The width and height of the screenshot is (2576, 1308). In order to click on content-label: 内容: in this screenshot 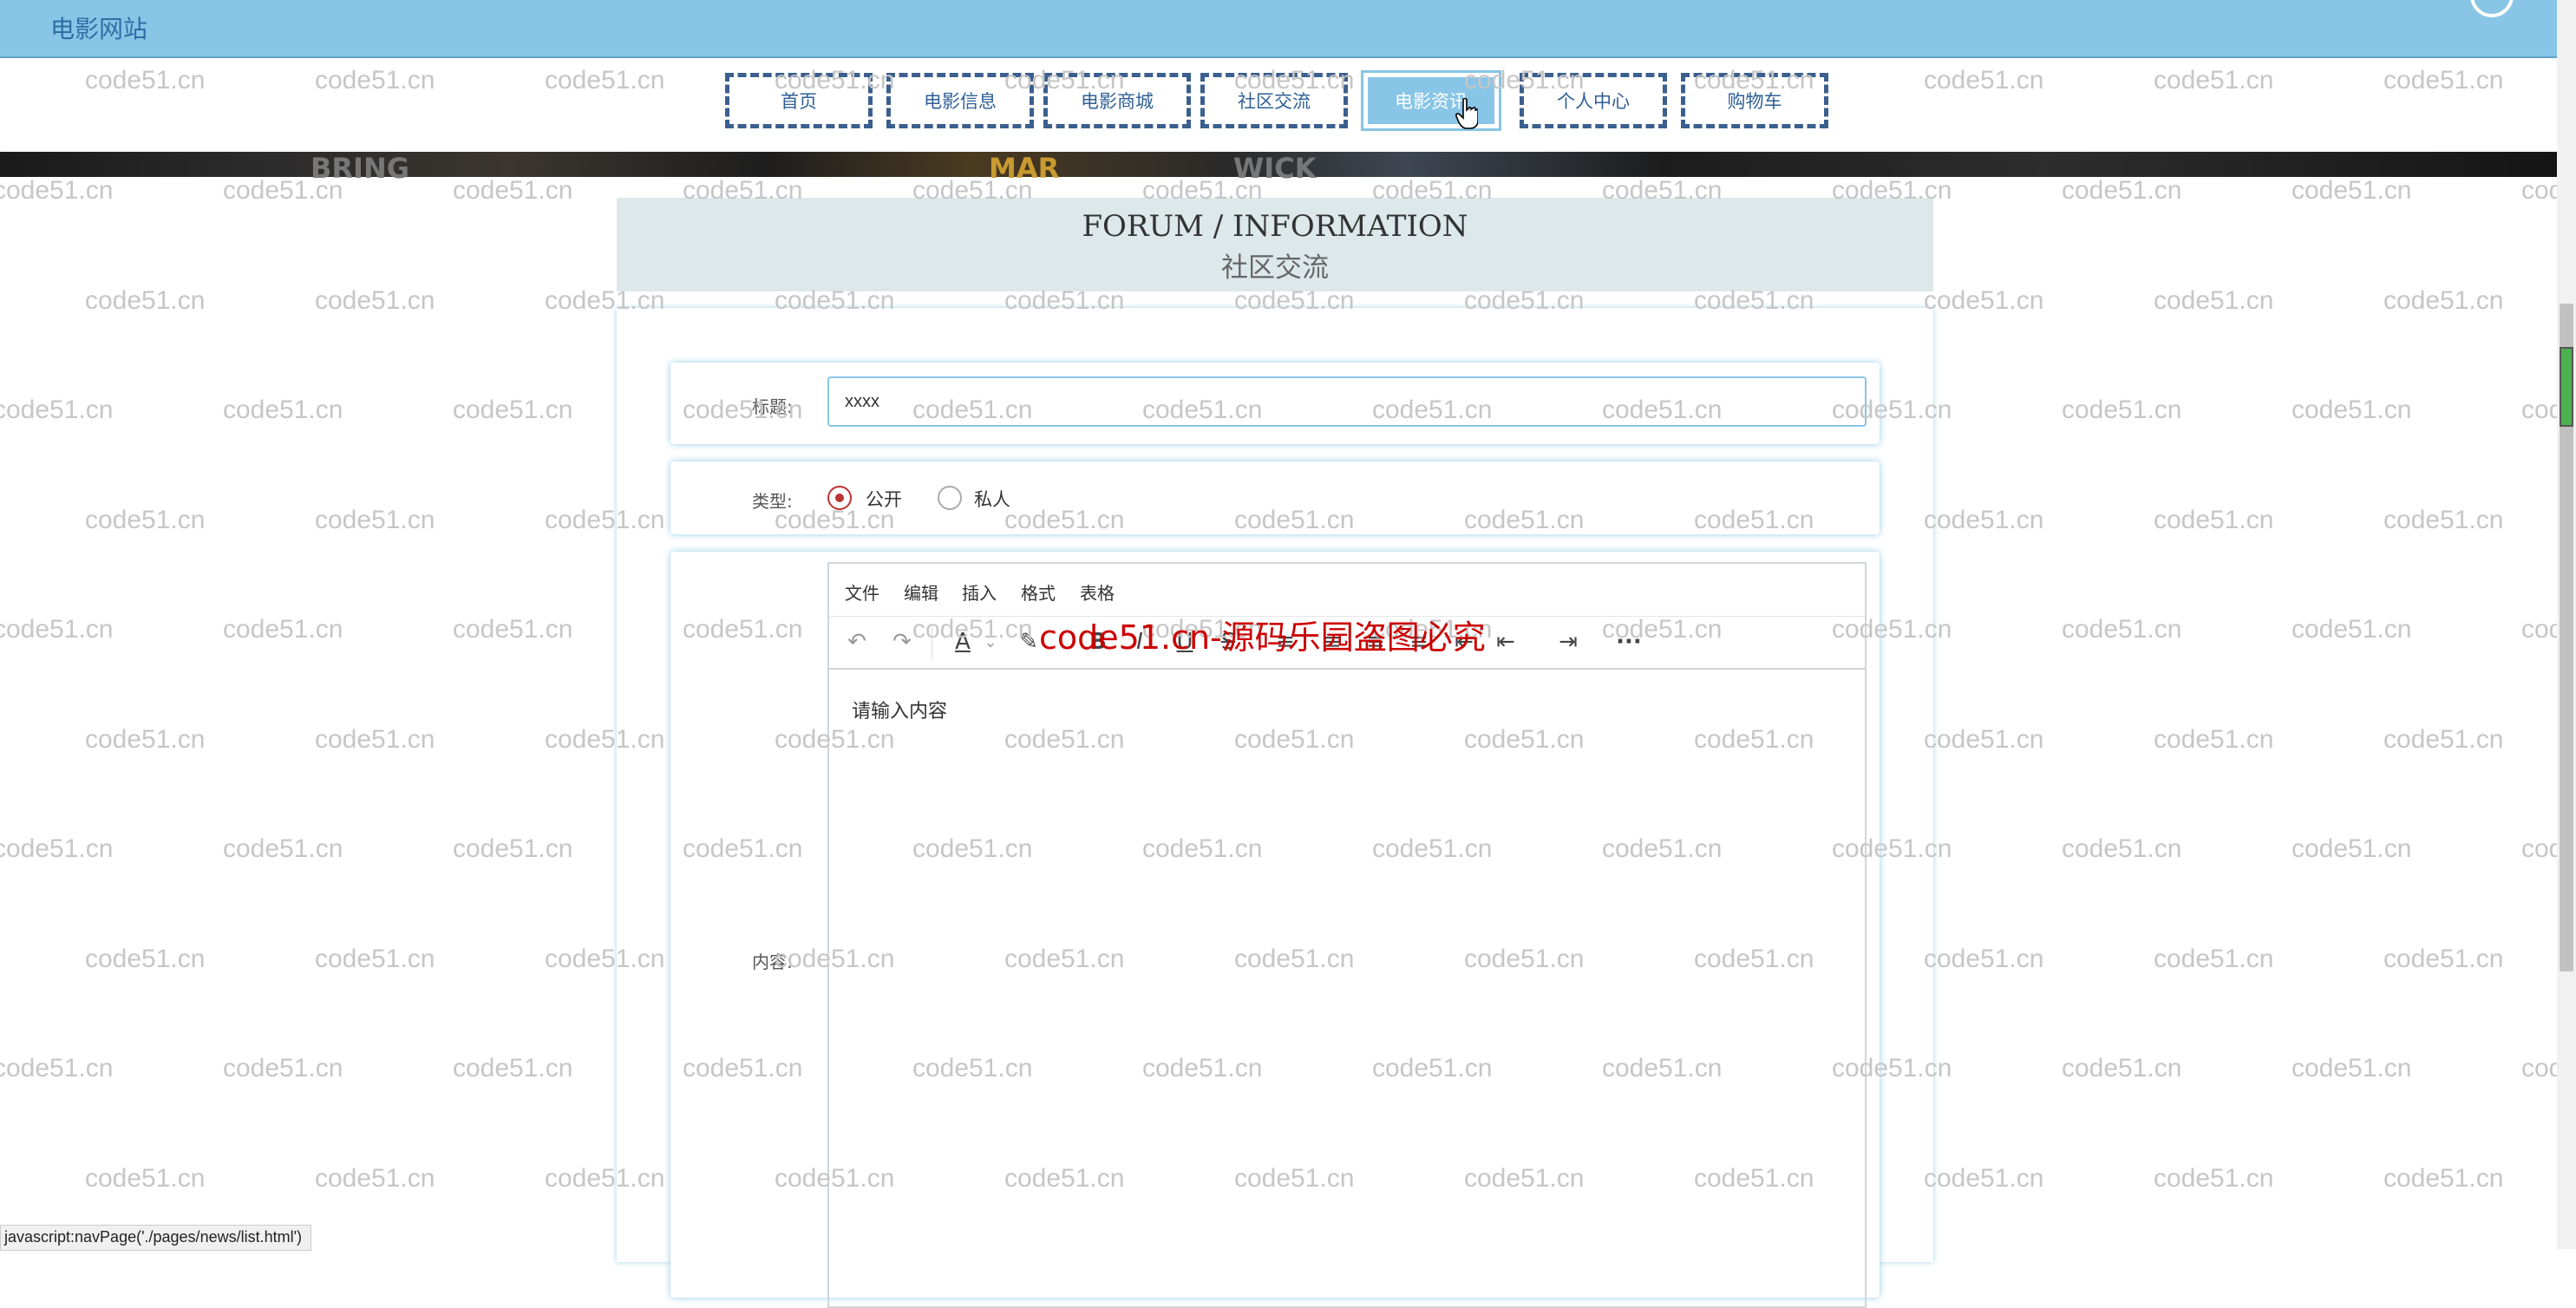, I will do `click(772, 962)`.